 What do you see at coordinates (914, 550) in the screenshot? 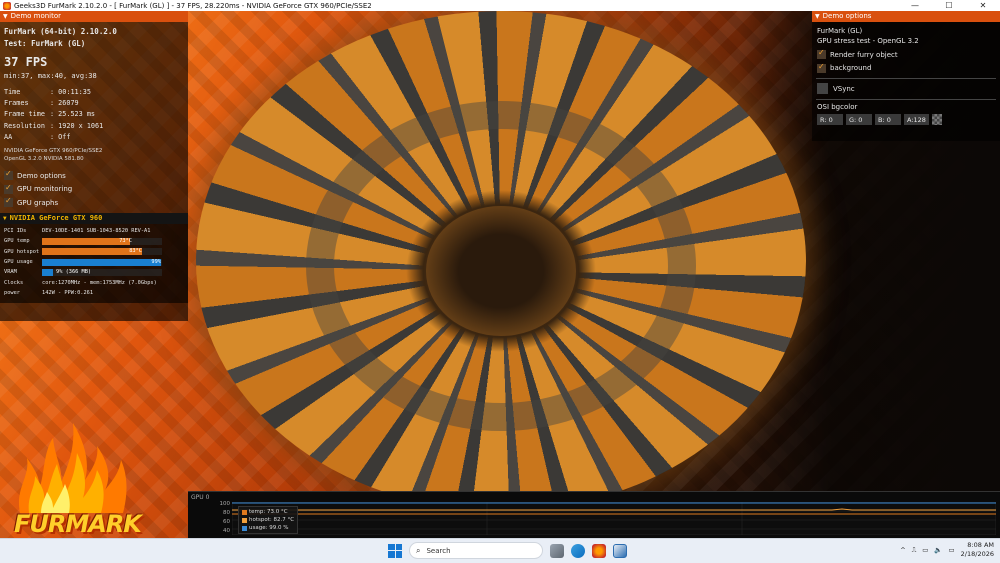
I see `usb-device-icon: ⎍` at bounding box center [914, 550].